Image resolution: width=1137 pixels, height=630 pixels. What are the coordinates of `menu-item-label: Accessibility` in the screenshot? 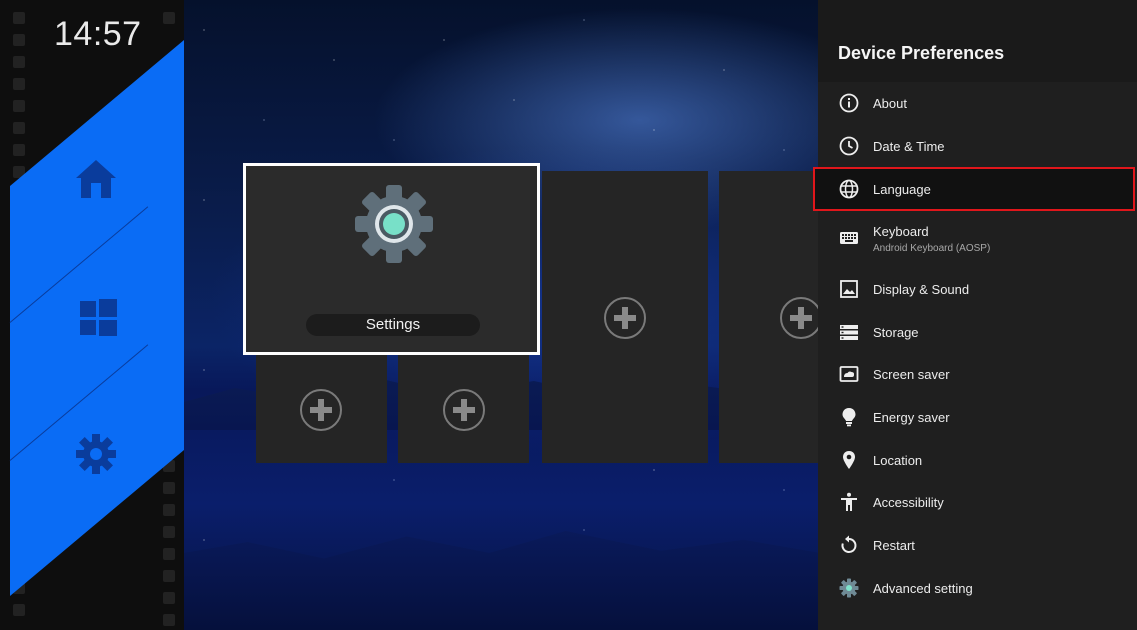 It's located at (908, 502).